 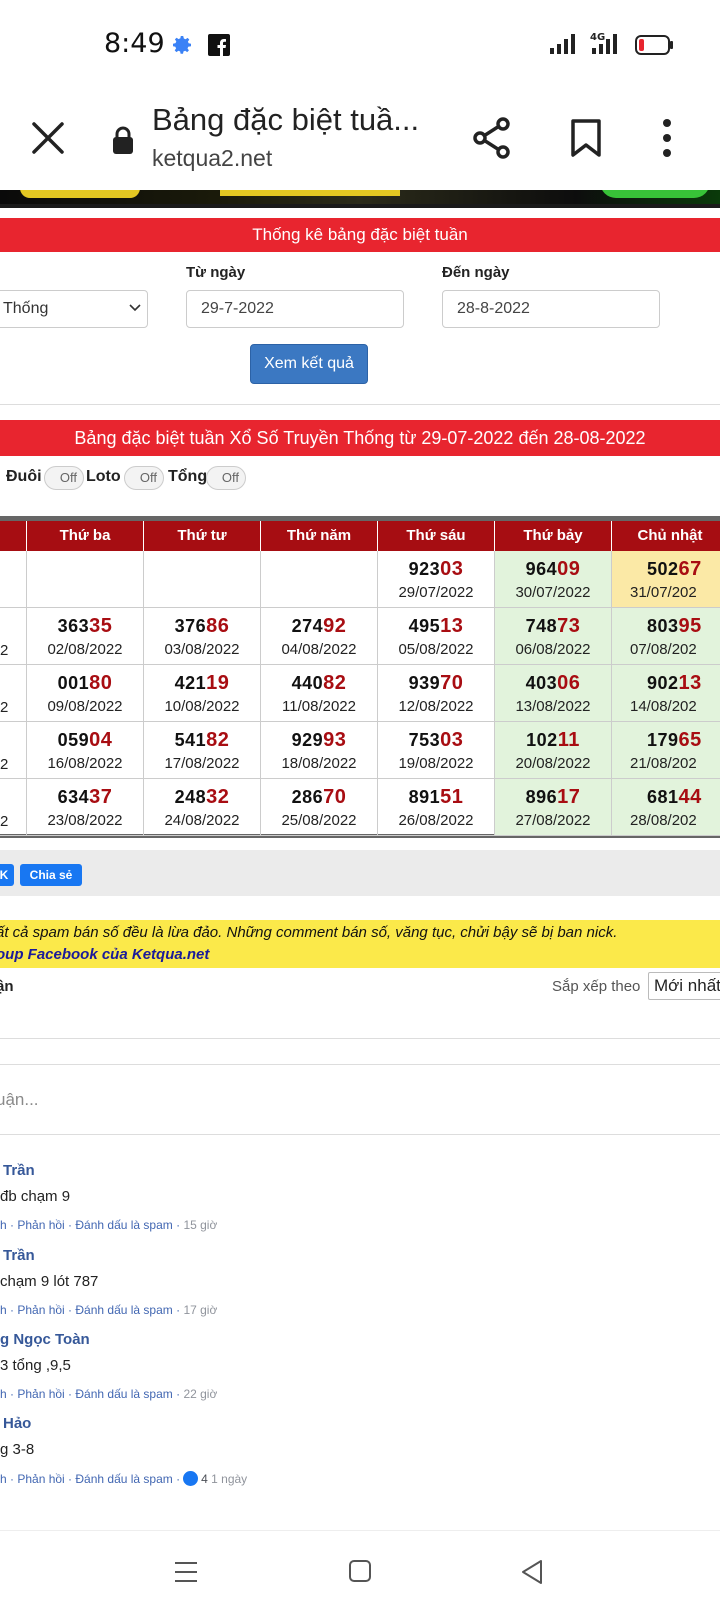 What do you see at coordinates (492, 138) in the screenshot?
I see `share-icon` at bounding box center [492, 138].